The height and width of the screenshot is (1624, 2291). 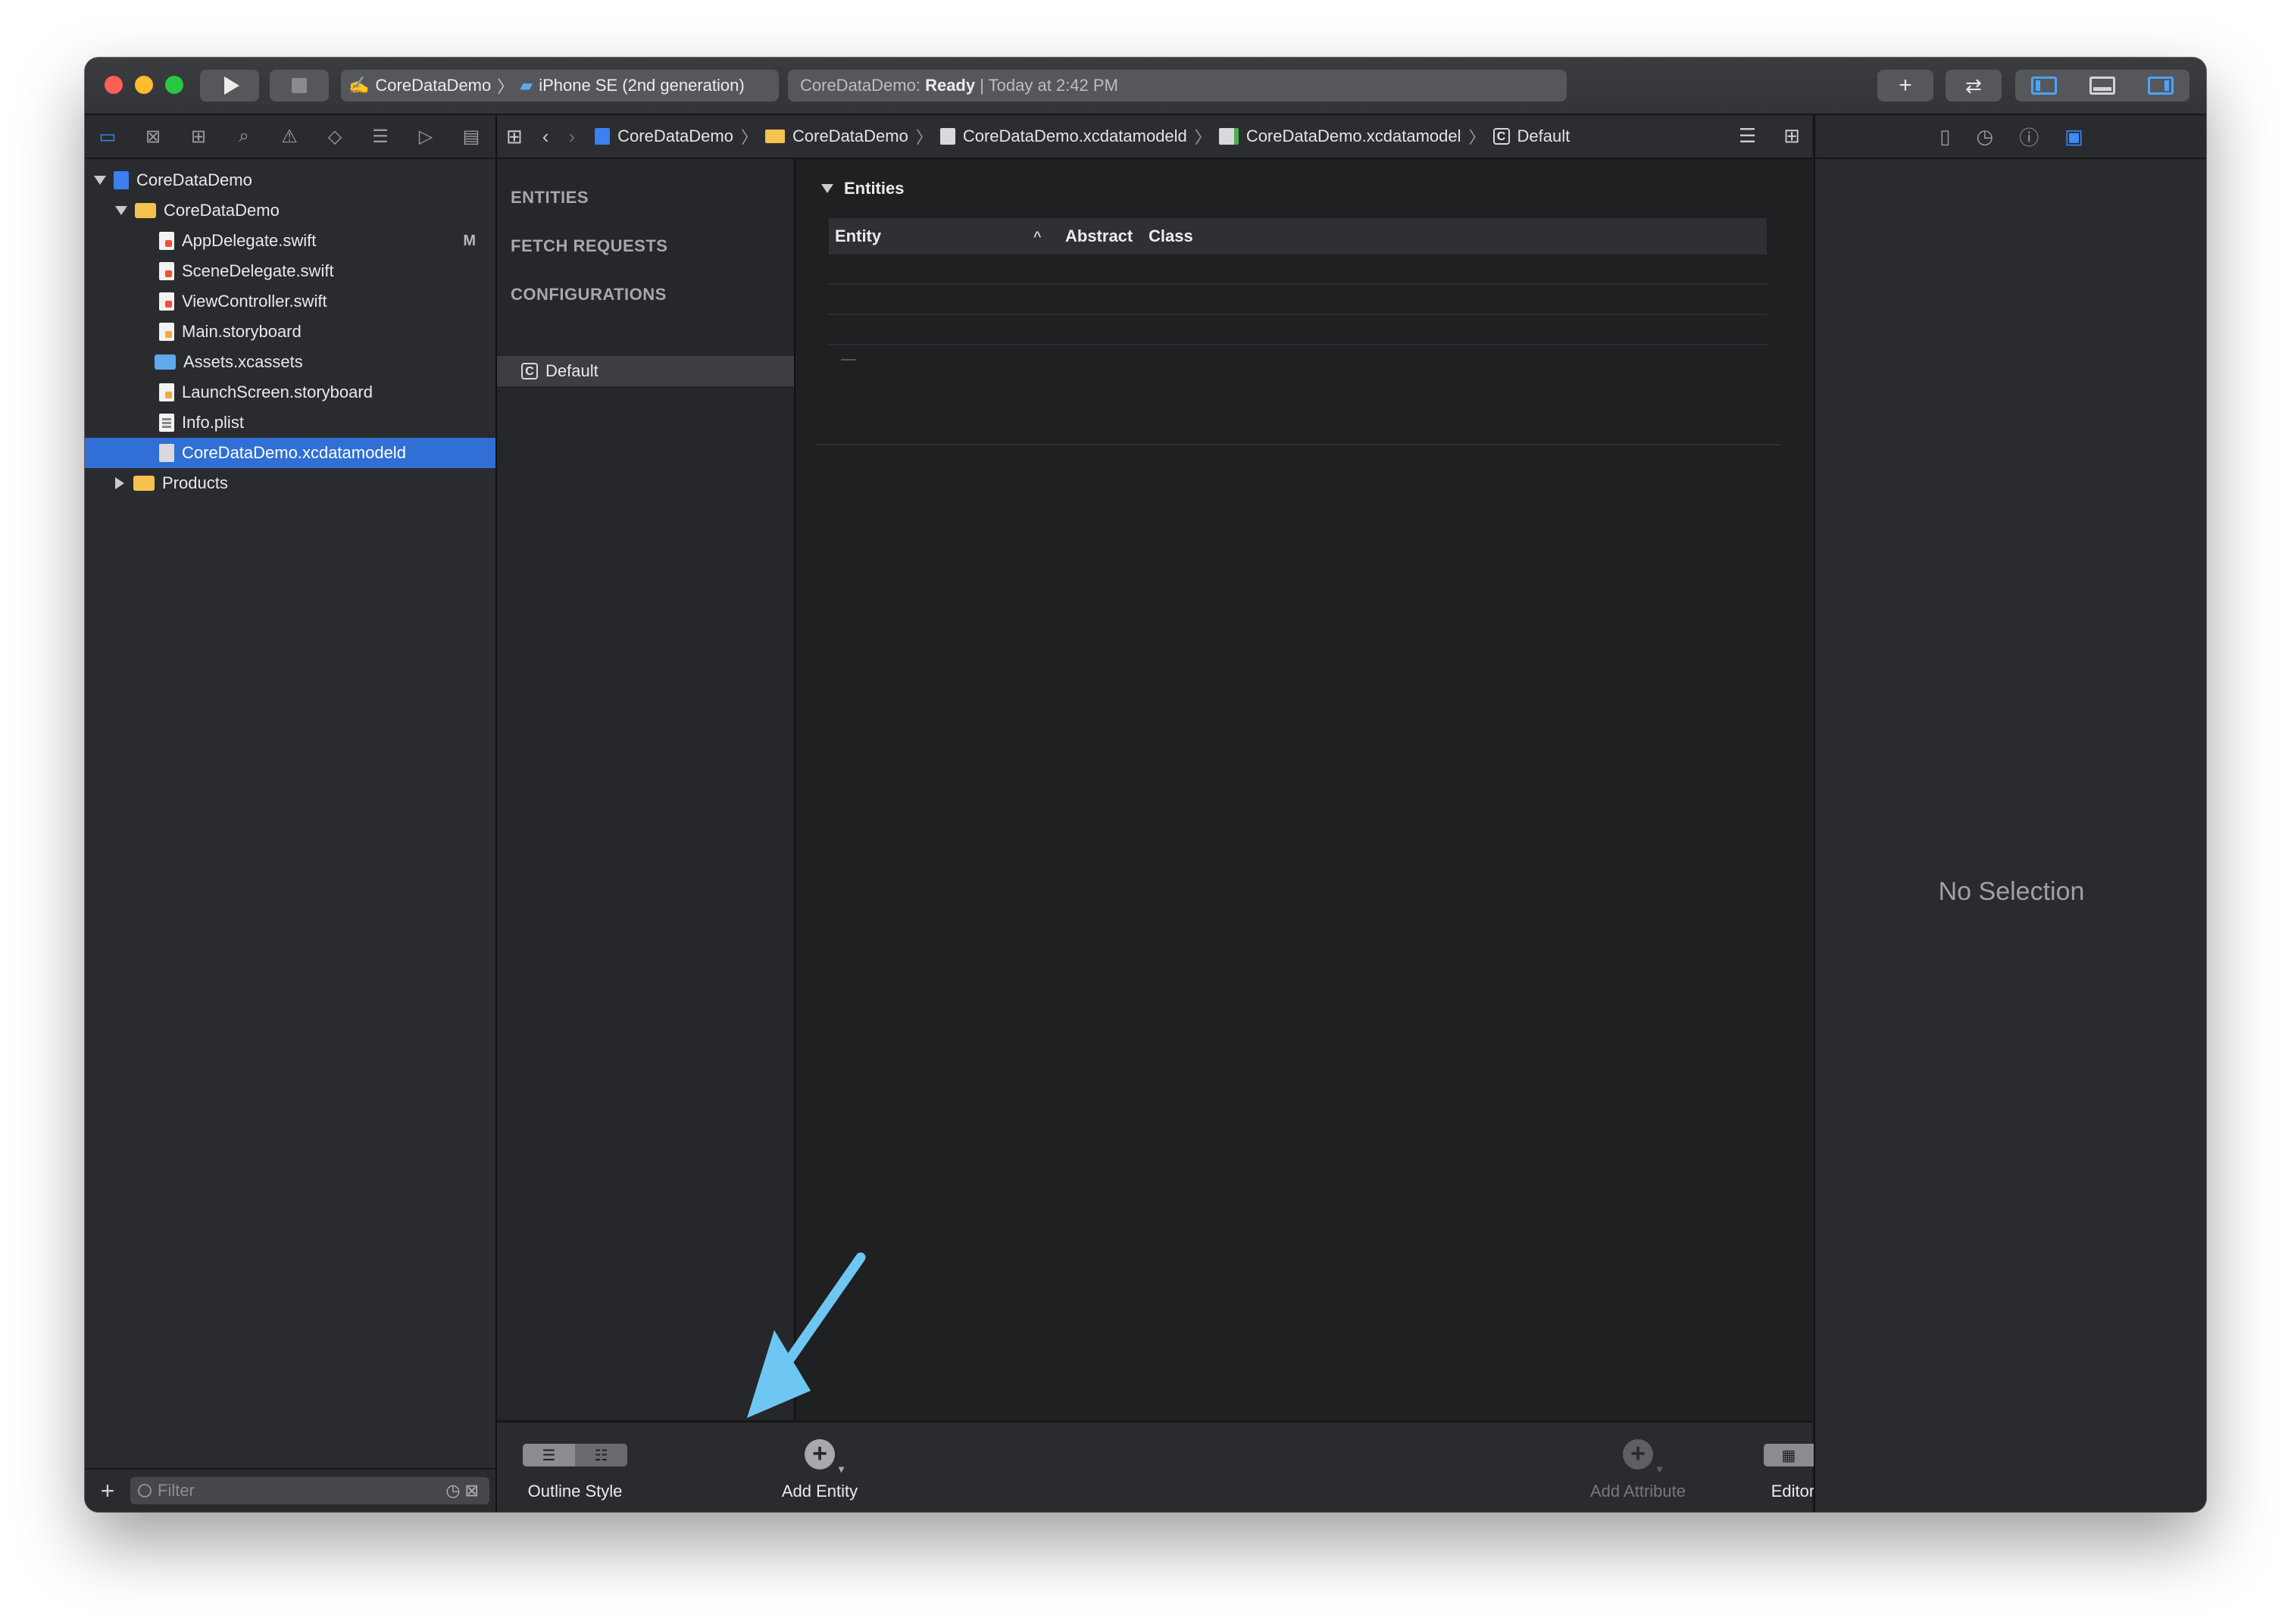 I want to click on tree-item-label: ViewController.swift, so click(x=255, y=301).